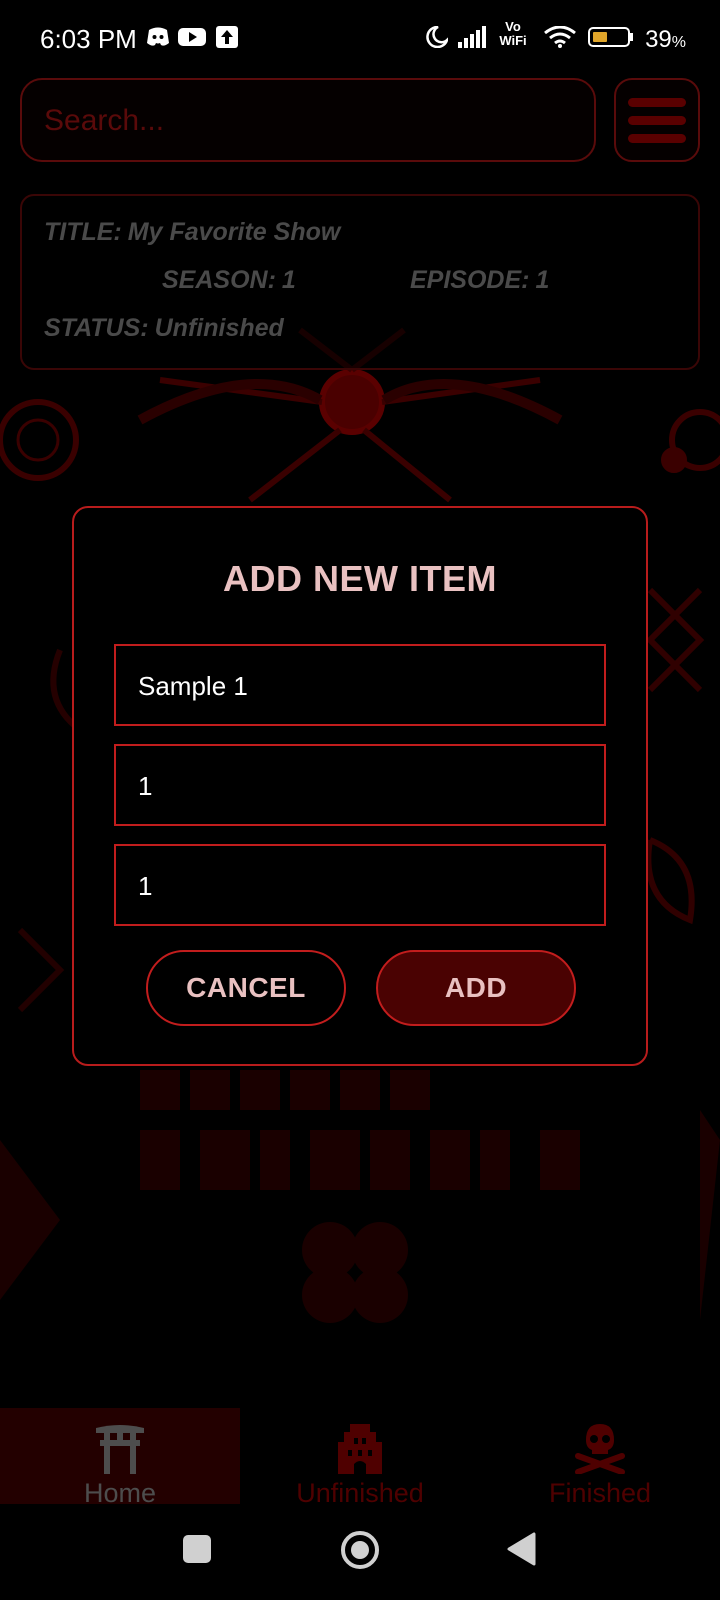 The image size is (720, 1600). Describe the element at coordinates (657, 102) in the screenshot. I see `menu-icon-bar-top` at that location.